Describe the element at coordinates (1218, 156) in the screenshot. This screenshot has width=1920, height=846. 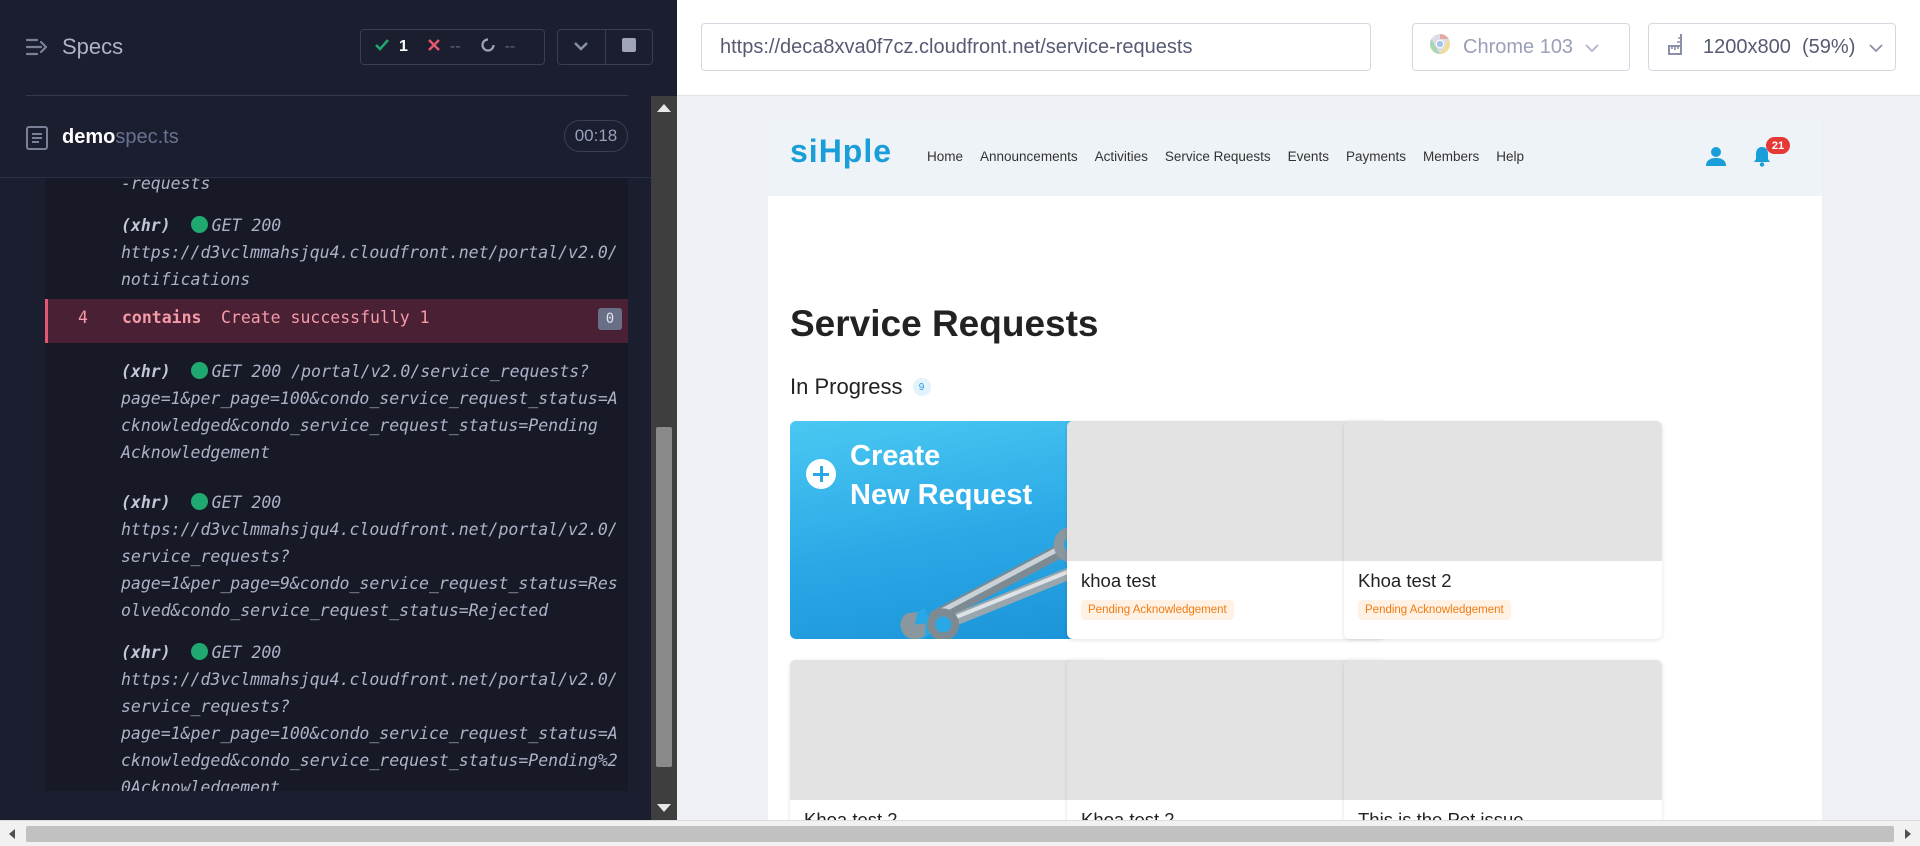
I see `nav-service-requests: Service Requests` at that location.